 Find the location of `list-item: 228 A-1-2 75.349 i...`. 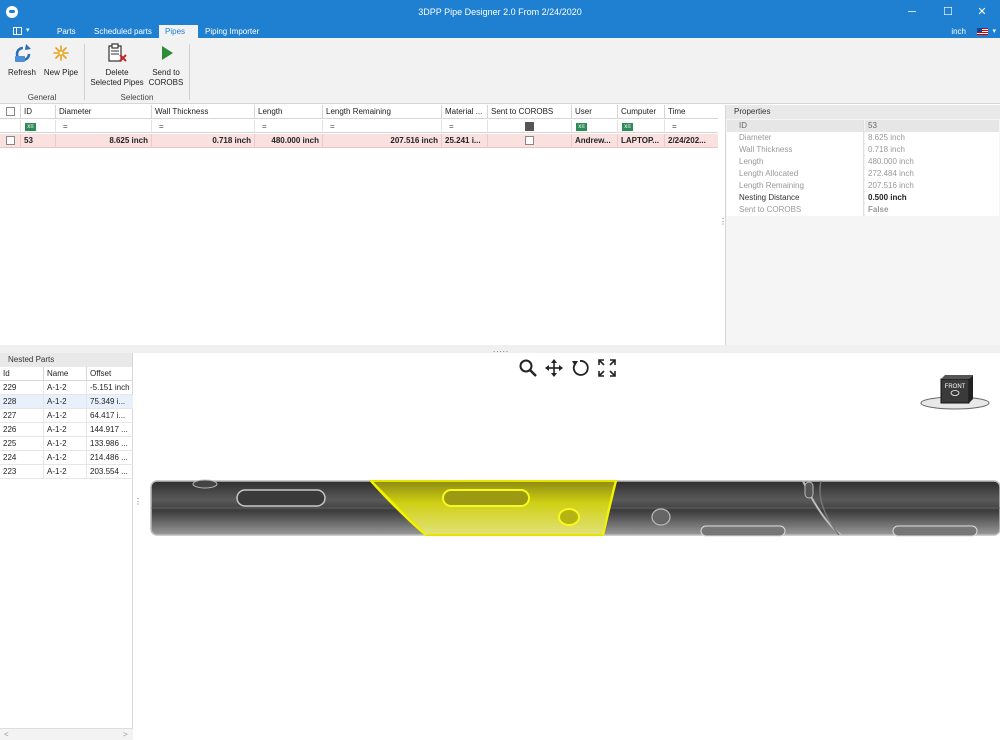

list-item: 228 A-1-2 75.349 i... is located at coordinates (66, 402).